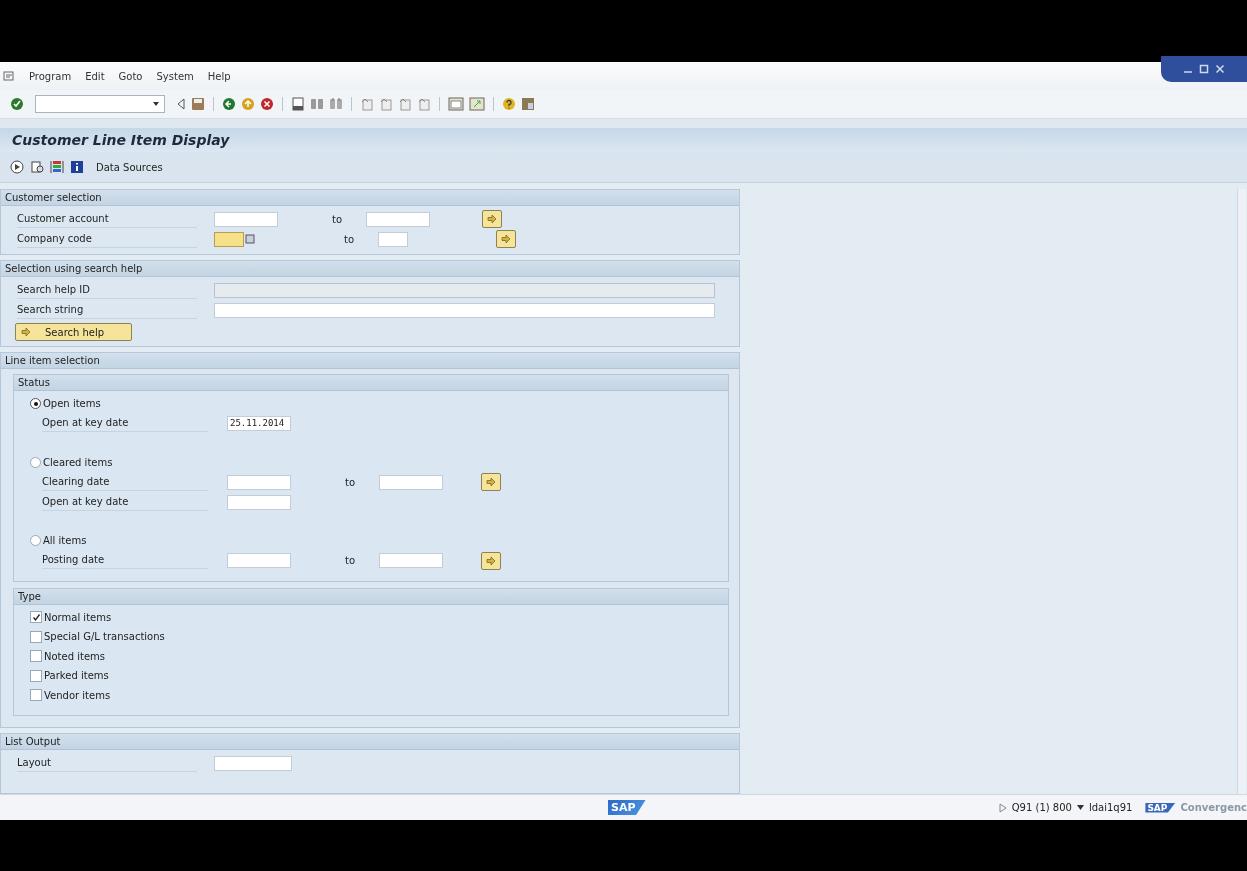 This screenshot has height=871, width=1247. I want to click on cancel-icon, so click(267, 104).